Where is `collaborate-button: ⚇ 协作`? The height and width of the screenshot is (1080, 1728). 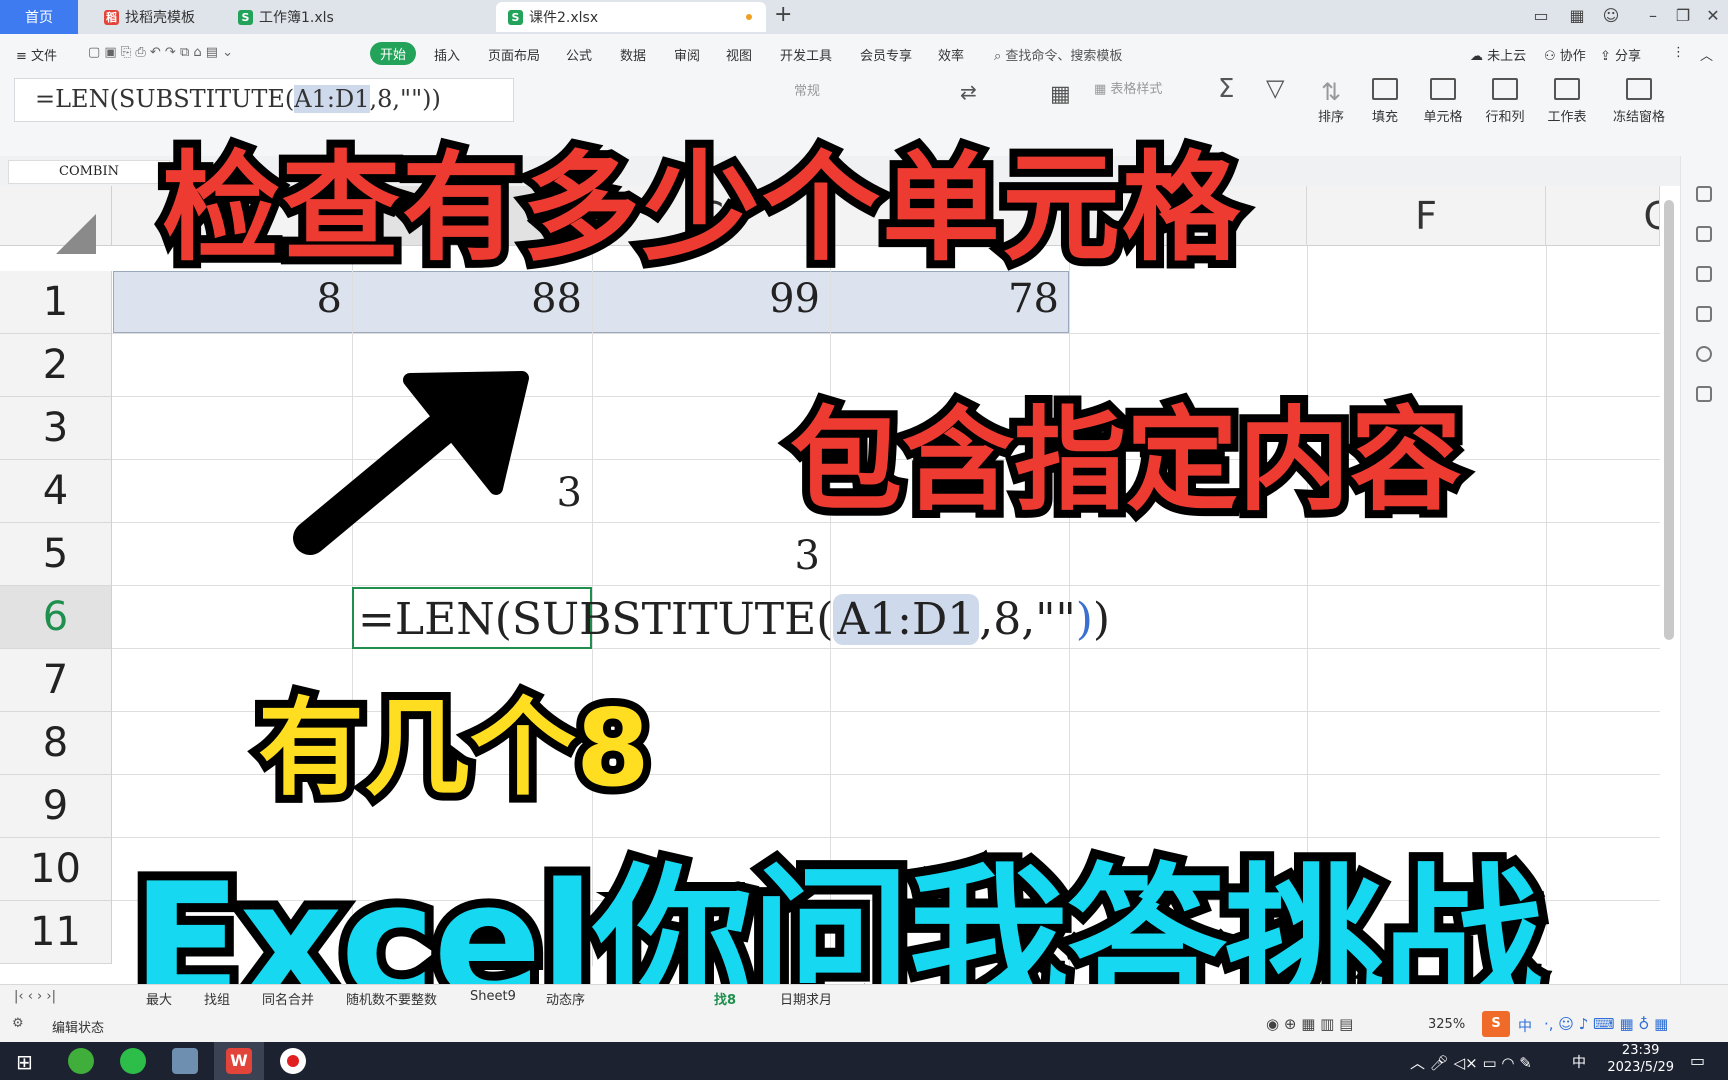
collaborate-button: ⚇ 协作 is located at coordinates (1565, 54).